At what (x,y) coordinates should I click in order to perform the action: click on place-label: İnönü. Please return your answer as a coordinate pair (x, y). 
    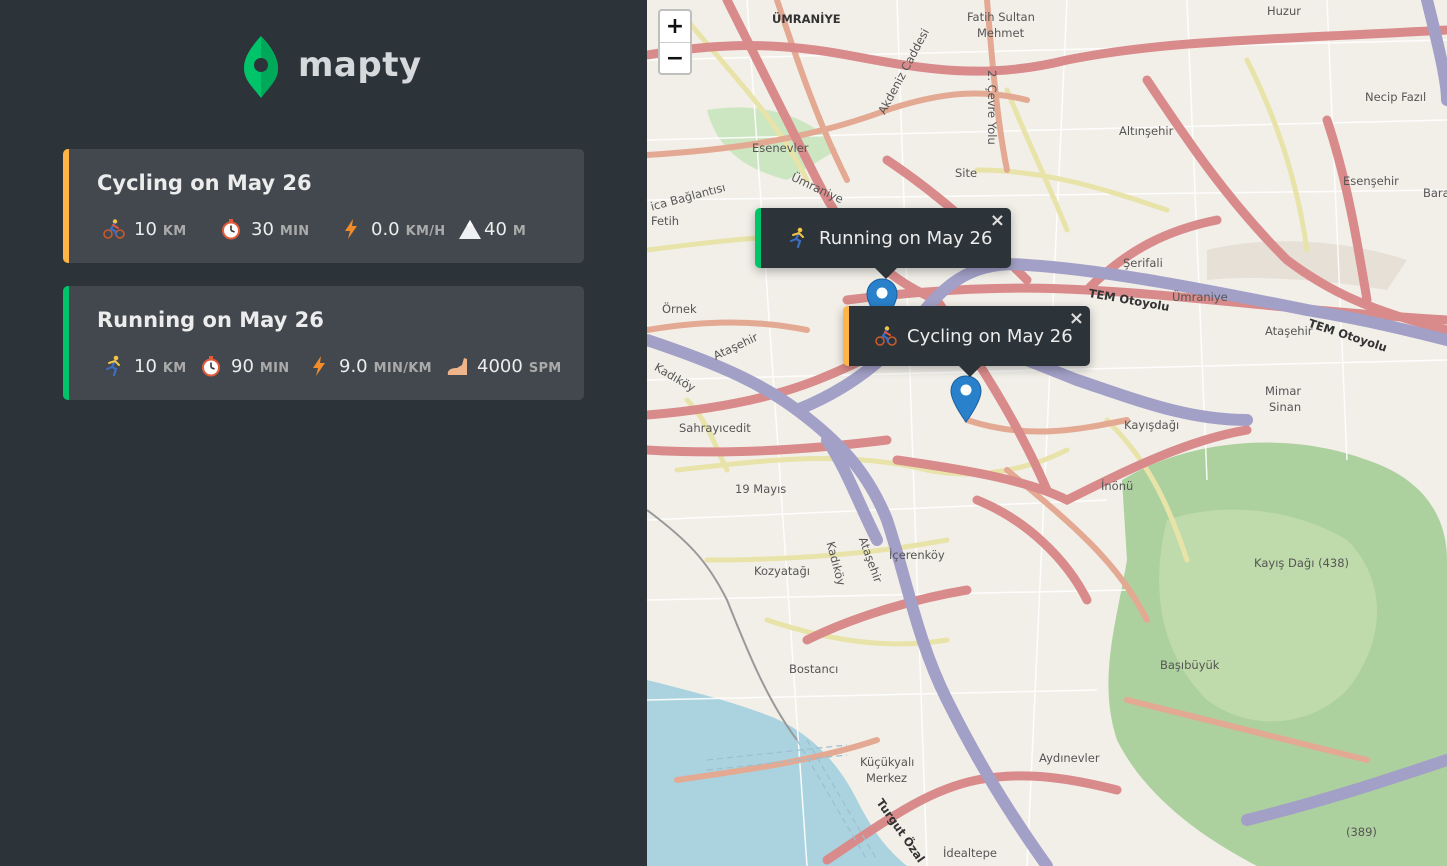
    Looking at the image, I should click on (1117, 486).